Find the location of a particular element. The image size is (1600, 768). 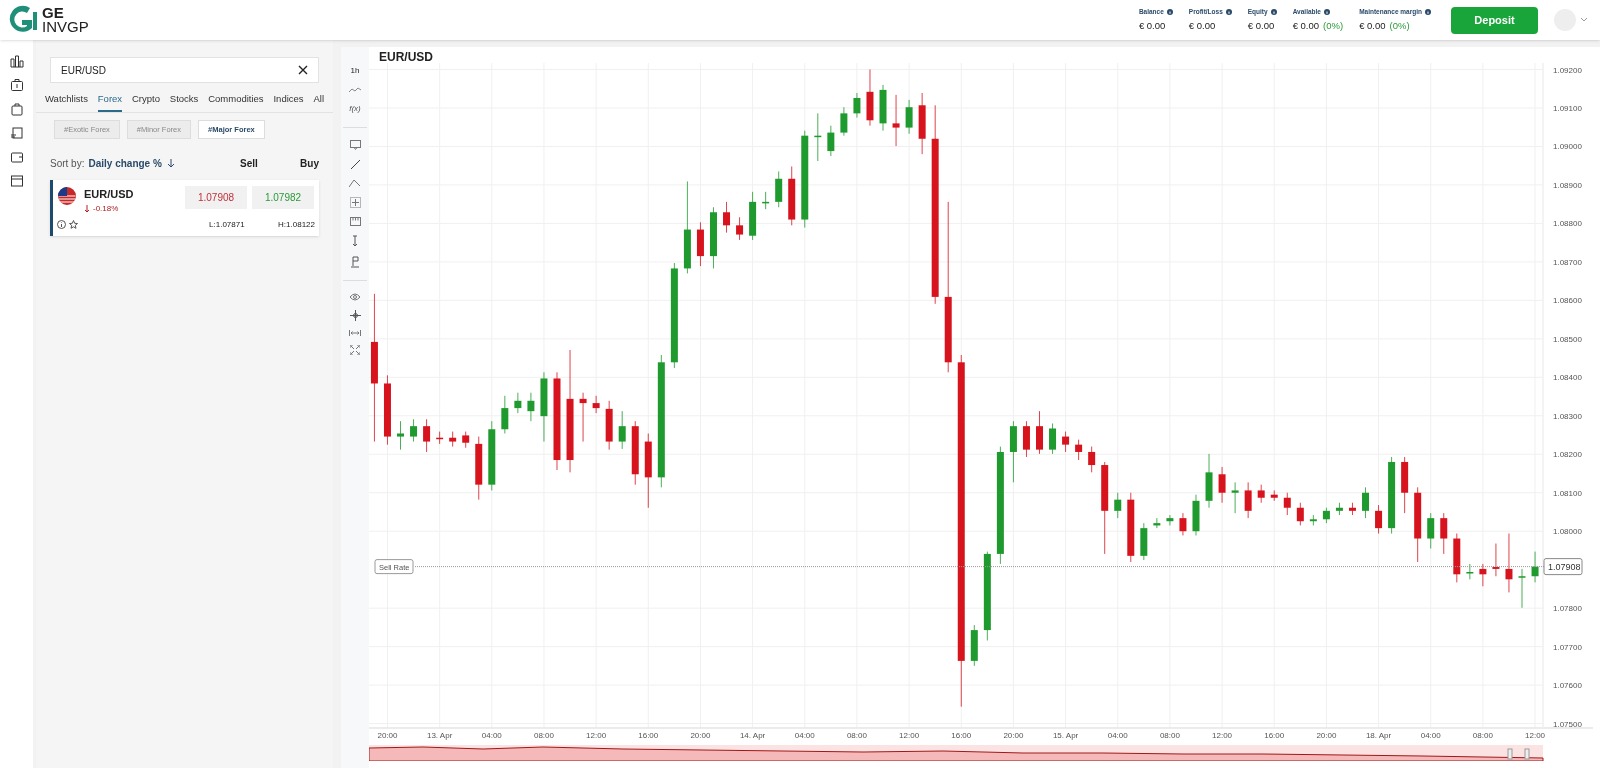

time-axis-label: 20:00 is located at coordinates (1013, 735).